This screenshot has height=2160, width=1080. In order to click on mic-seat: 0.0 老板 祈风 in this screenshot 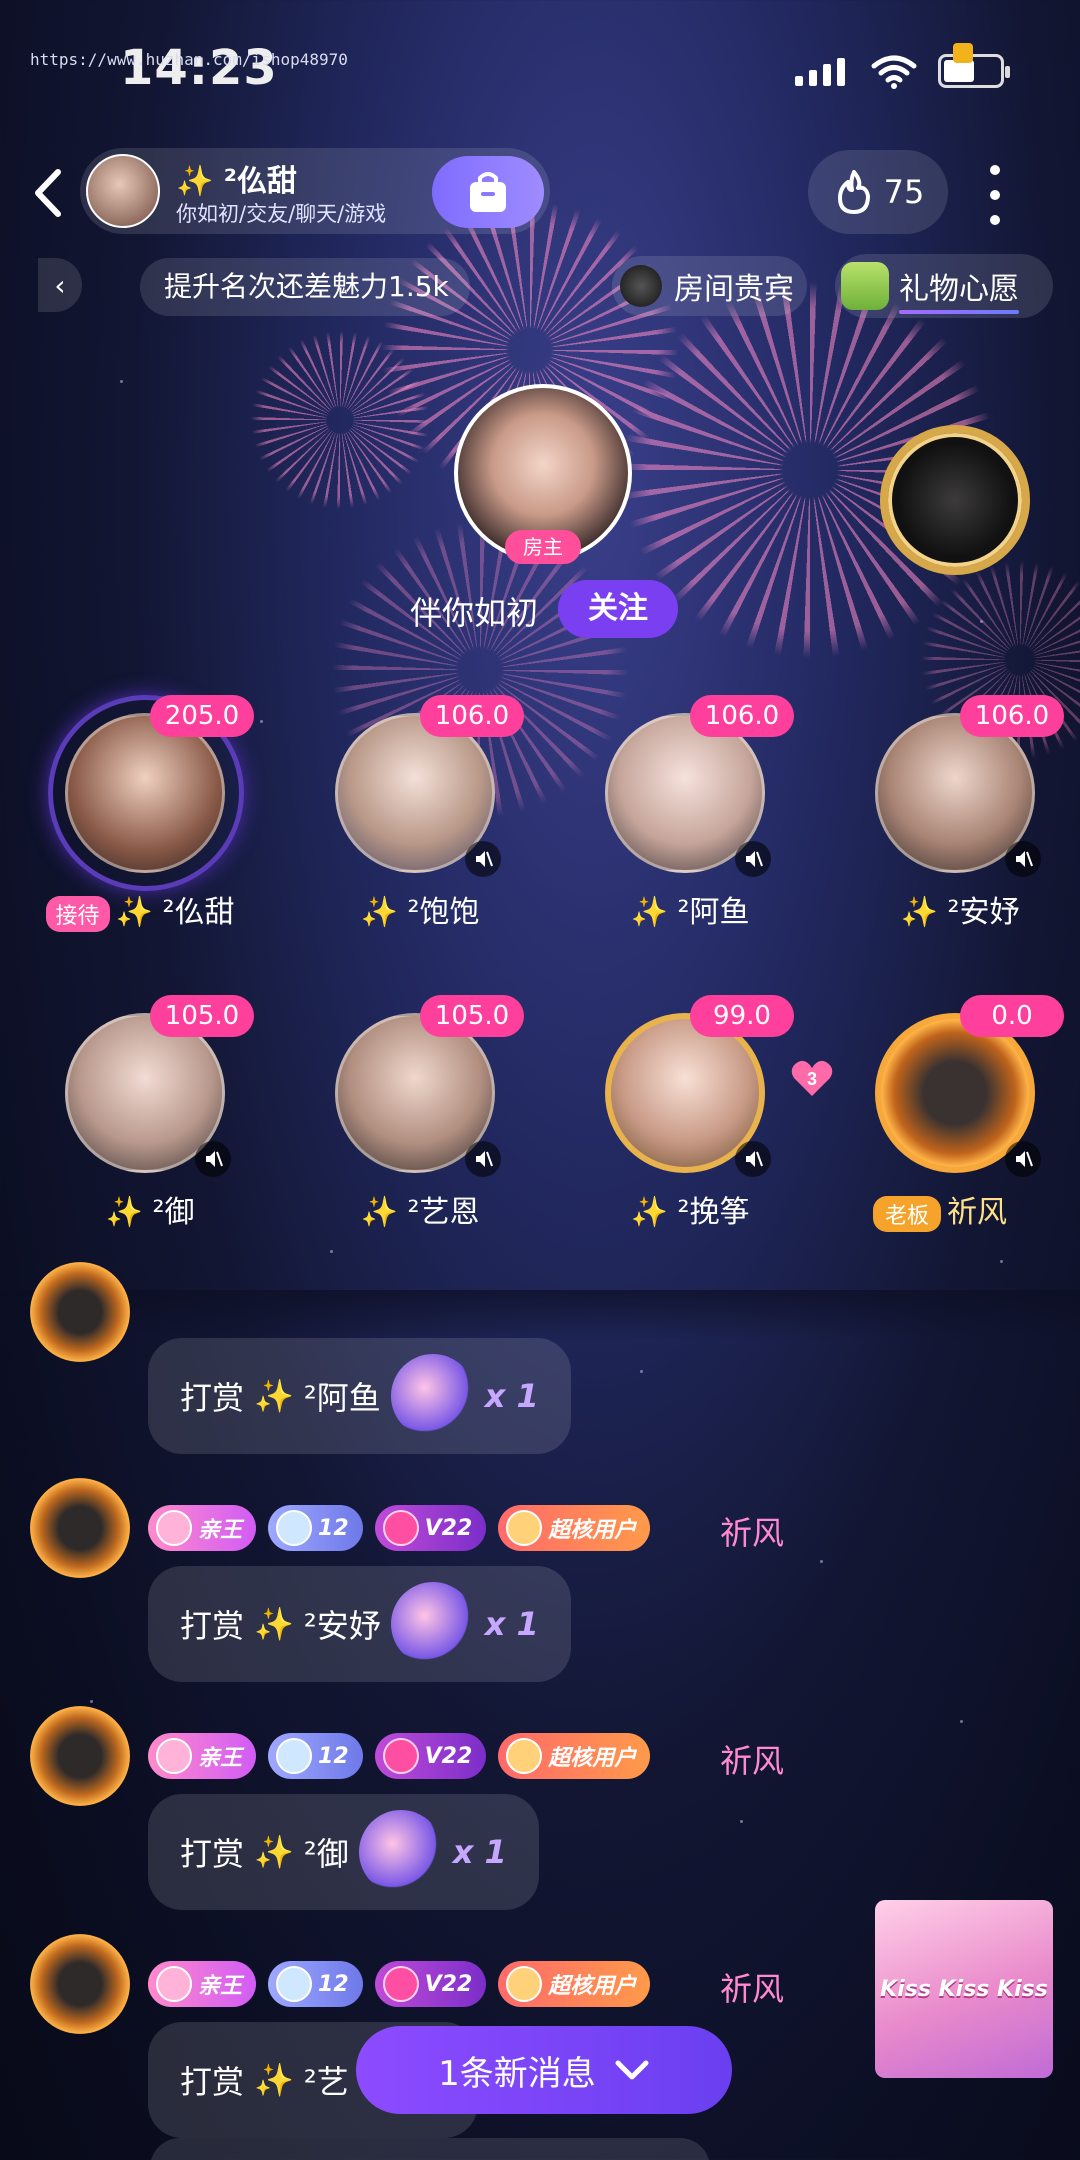, I will do `click(952, 1125)`.